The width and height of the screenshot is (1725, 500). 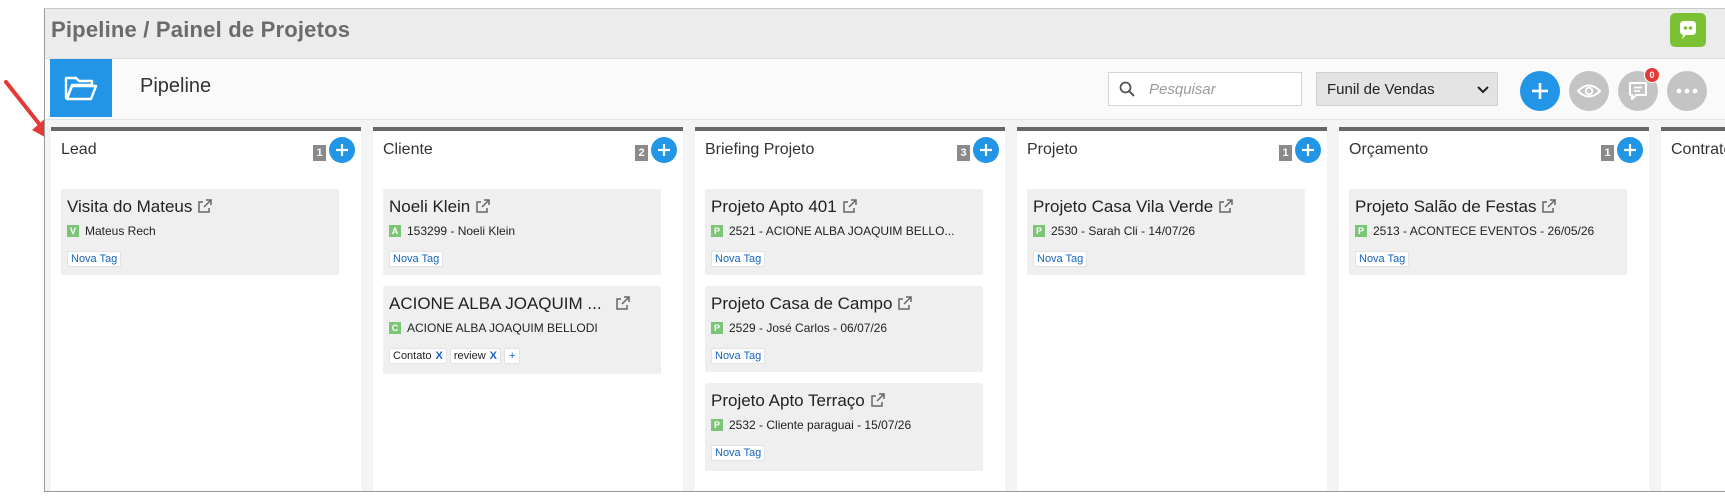 I want to click on card-subtitle: 2532 - Cliente paraguai - 15/07/26, so click(x=820, y=425).